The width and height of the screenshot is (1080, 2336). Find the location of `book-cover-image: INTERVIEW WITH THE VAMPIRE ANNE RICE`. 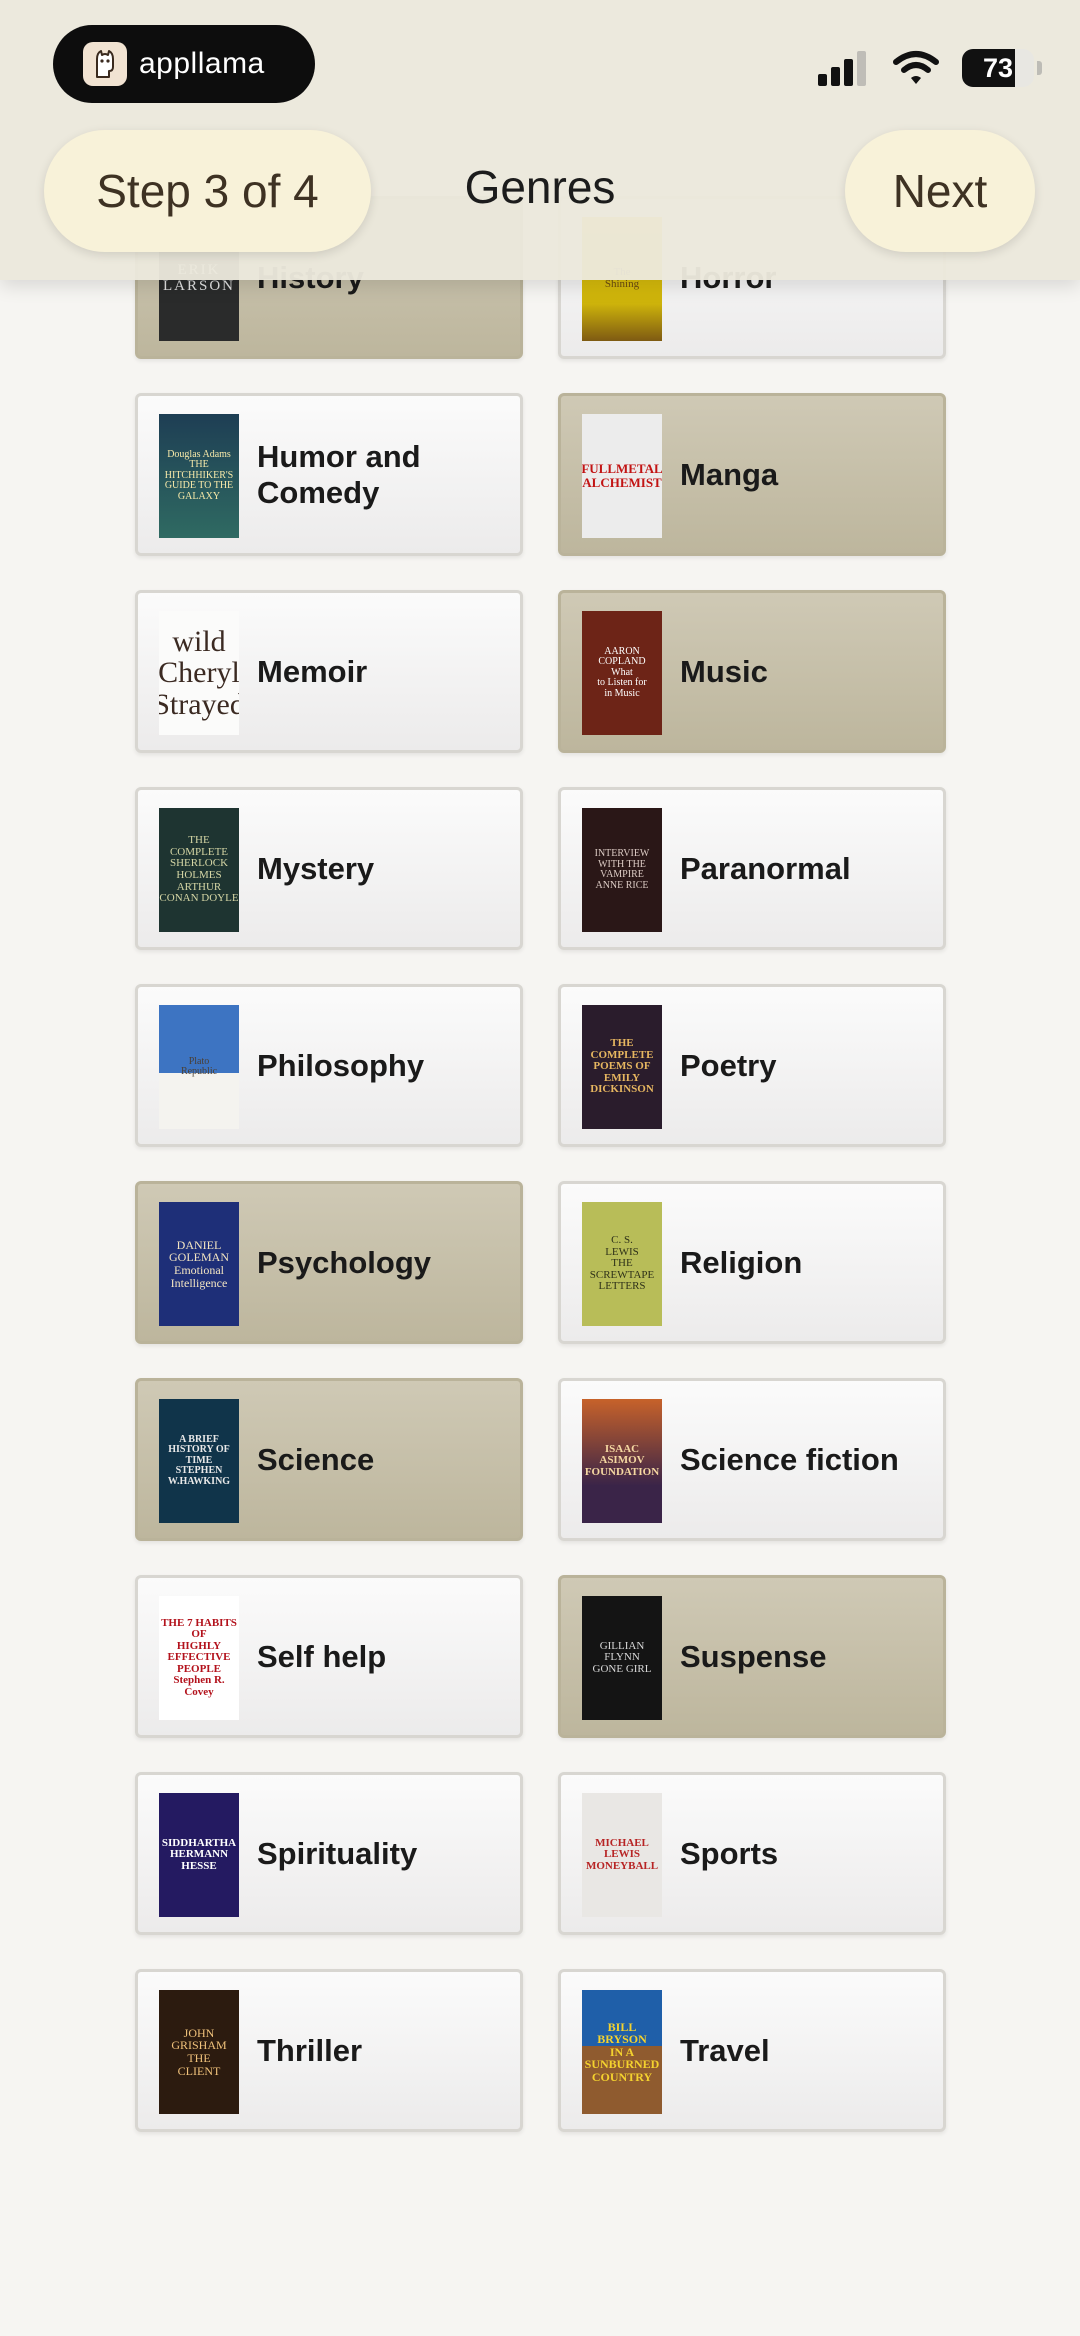

book-cover-image: INTERVIEW WITH THE VAMPIRE ANNE RICE is located at coordinates (622, 870).